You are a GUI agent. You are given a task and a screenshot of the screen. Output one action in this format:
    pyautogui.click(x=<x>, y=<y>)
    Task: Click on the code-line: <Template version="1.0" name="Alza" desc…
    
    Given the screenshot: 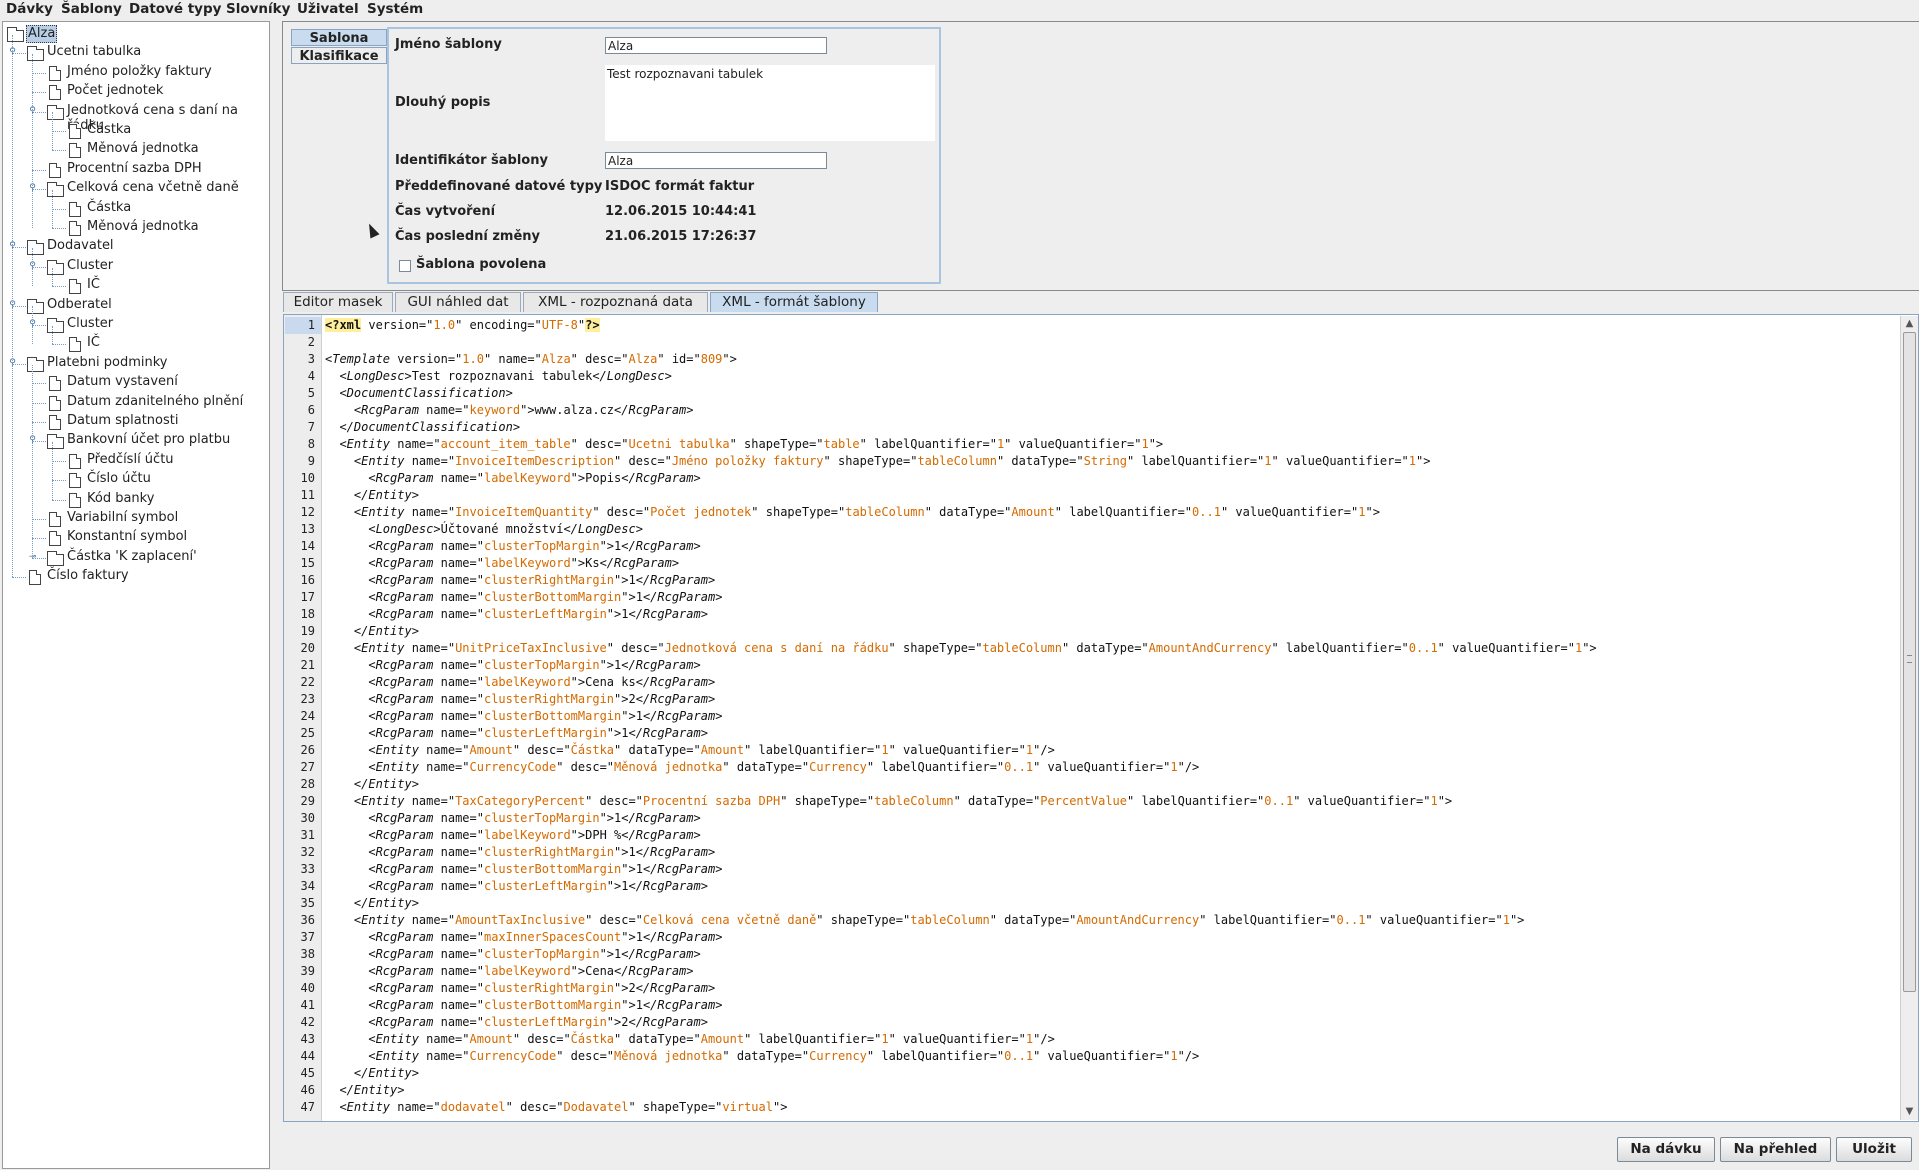 What is the action you would take?
    pyautogui.click(x=531, y=359)
    